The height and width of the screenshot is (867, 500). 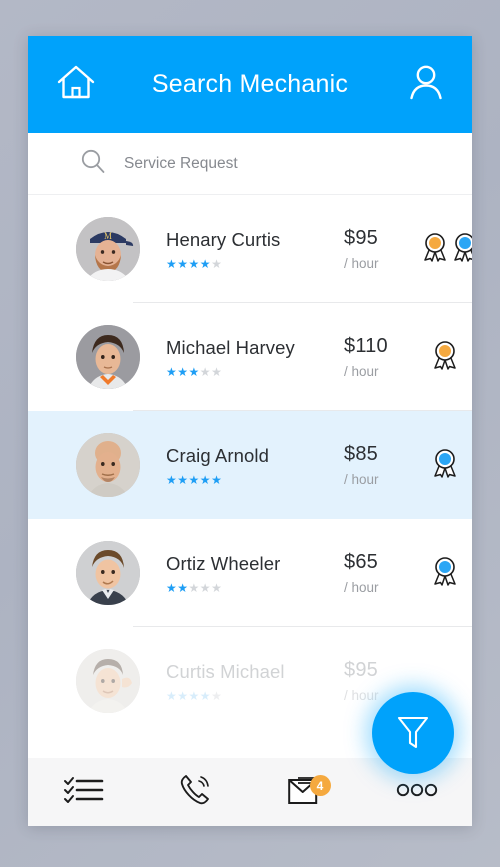 What do you see at coordinates (225, 671) in the screenshot?
I see `mechanic-name: Curtis Michael` at bounding box center [225, 671].